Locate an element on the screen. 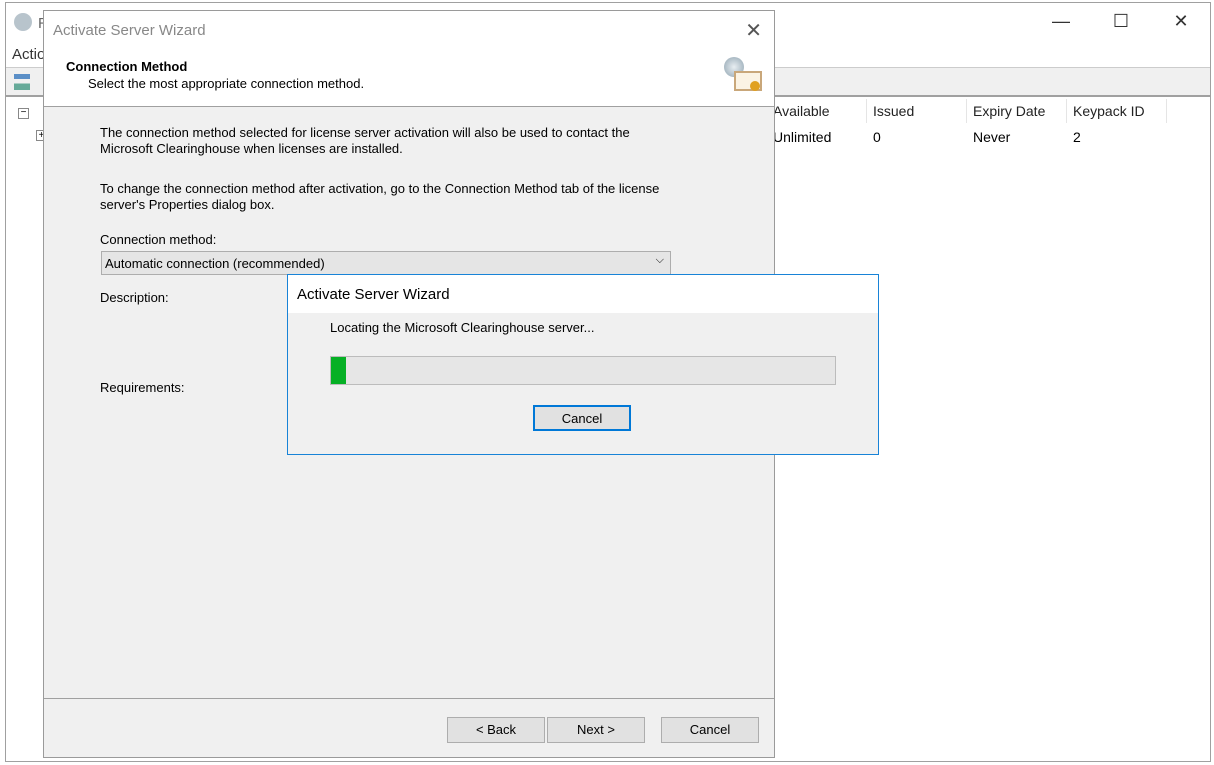 The image size is (1214, 765). certificate-icon is located at coordinates (743, 77).